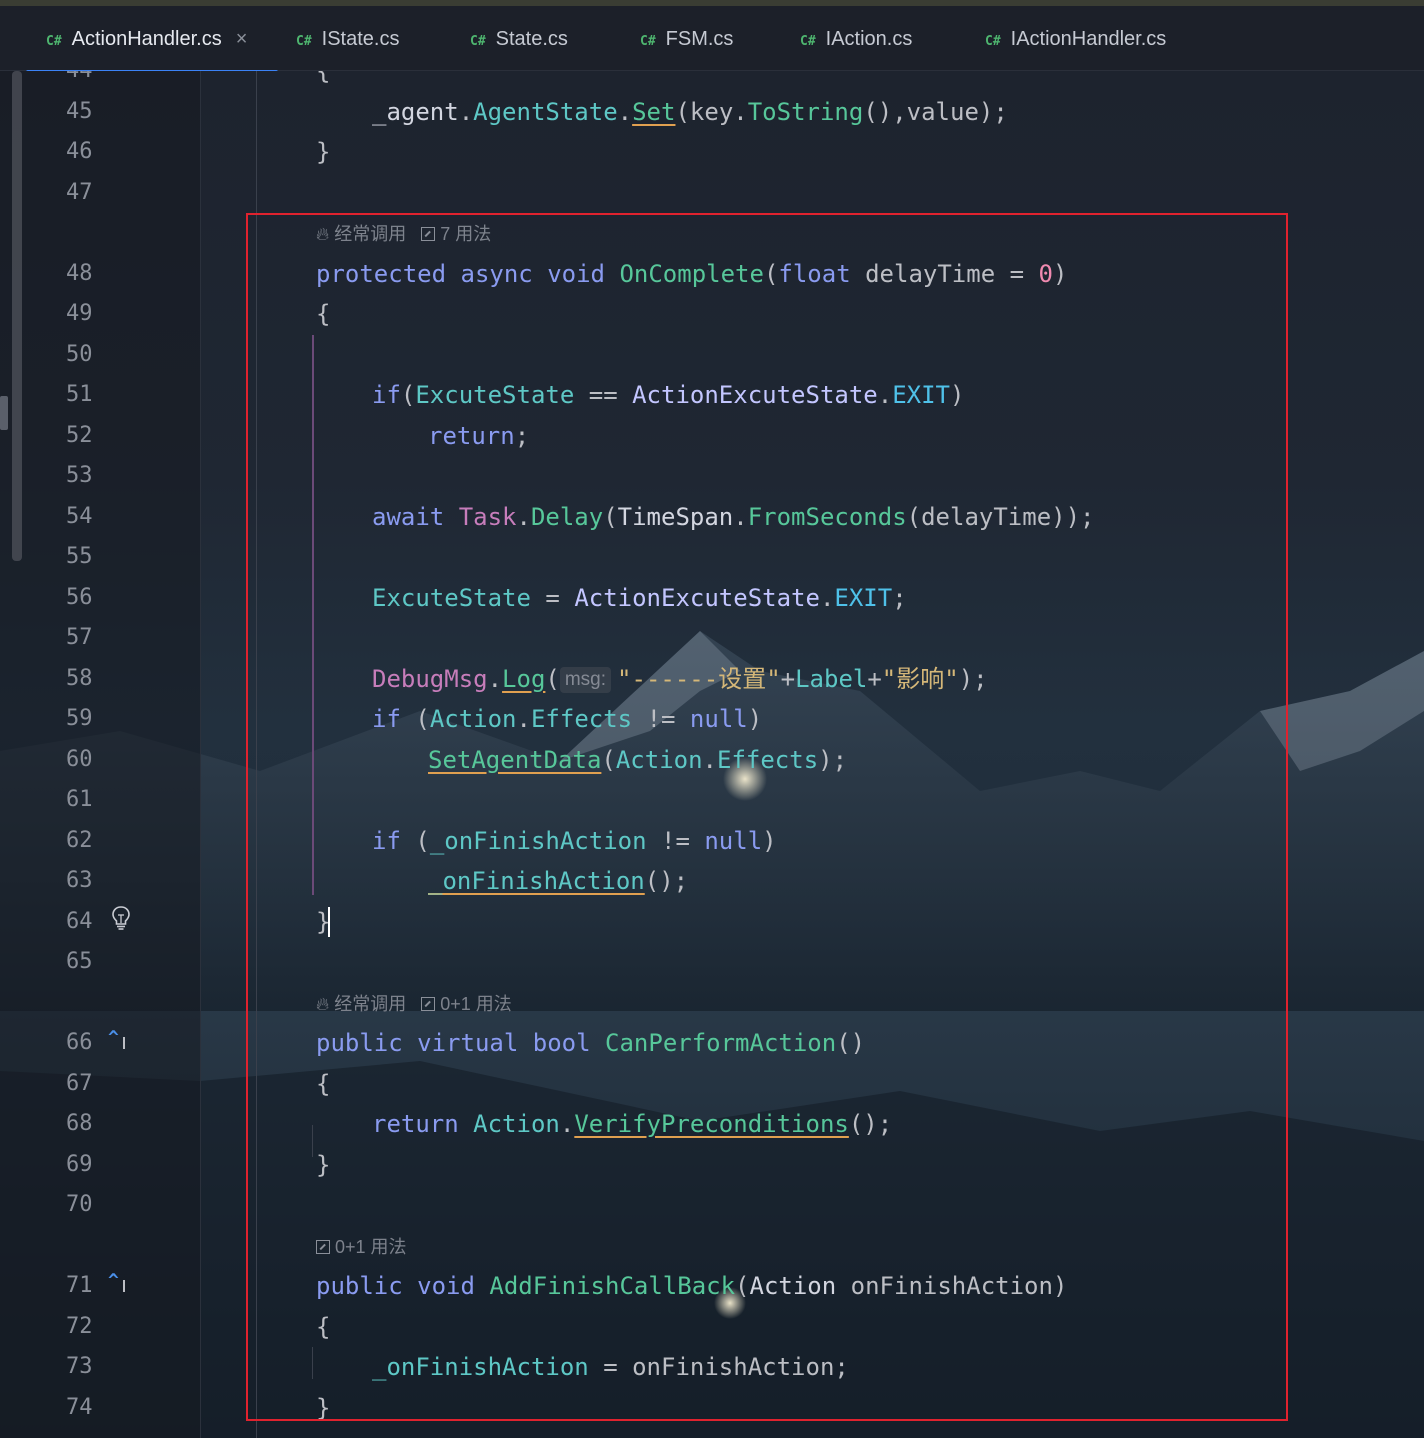 Image resolution: width=1424 pixels, height=1438 pixels. Describe the element at coordinates (79, 354) in the screenshot. I see `line-number: 50` at that location.